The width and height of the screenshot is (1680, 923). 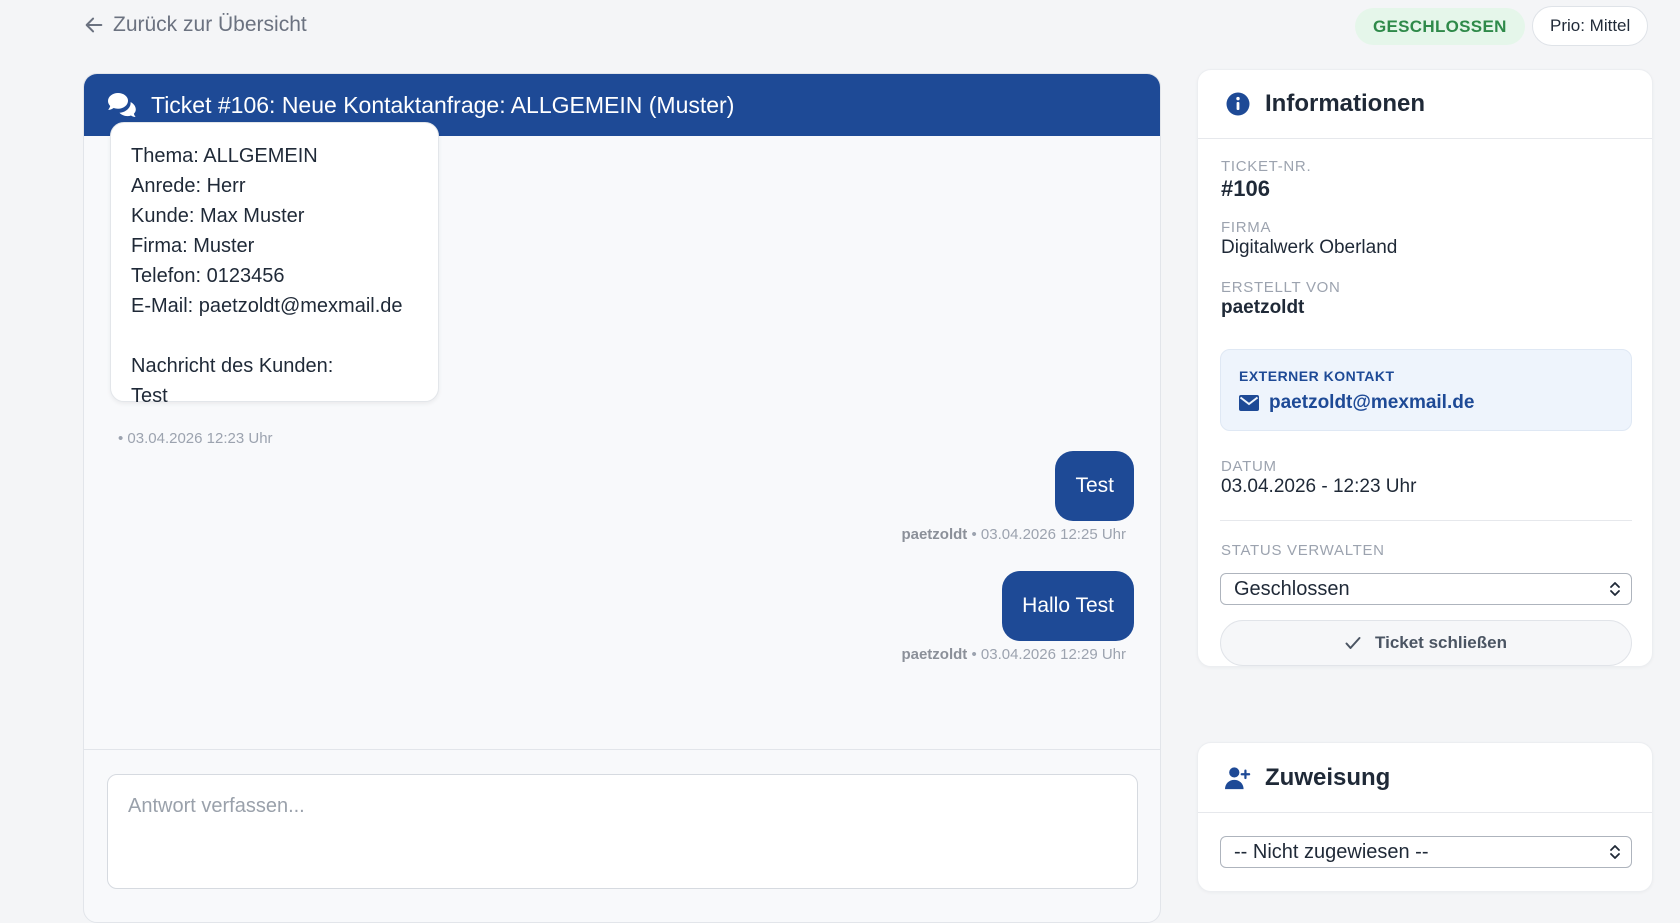 What do you see at coordinates (1238, 777) in the screenshot?
I see `user-plus-icon` at bounding box center [1238, 777].